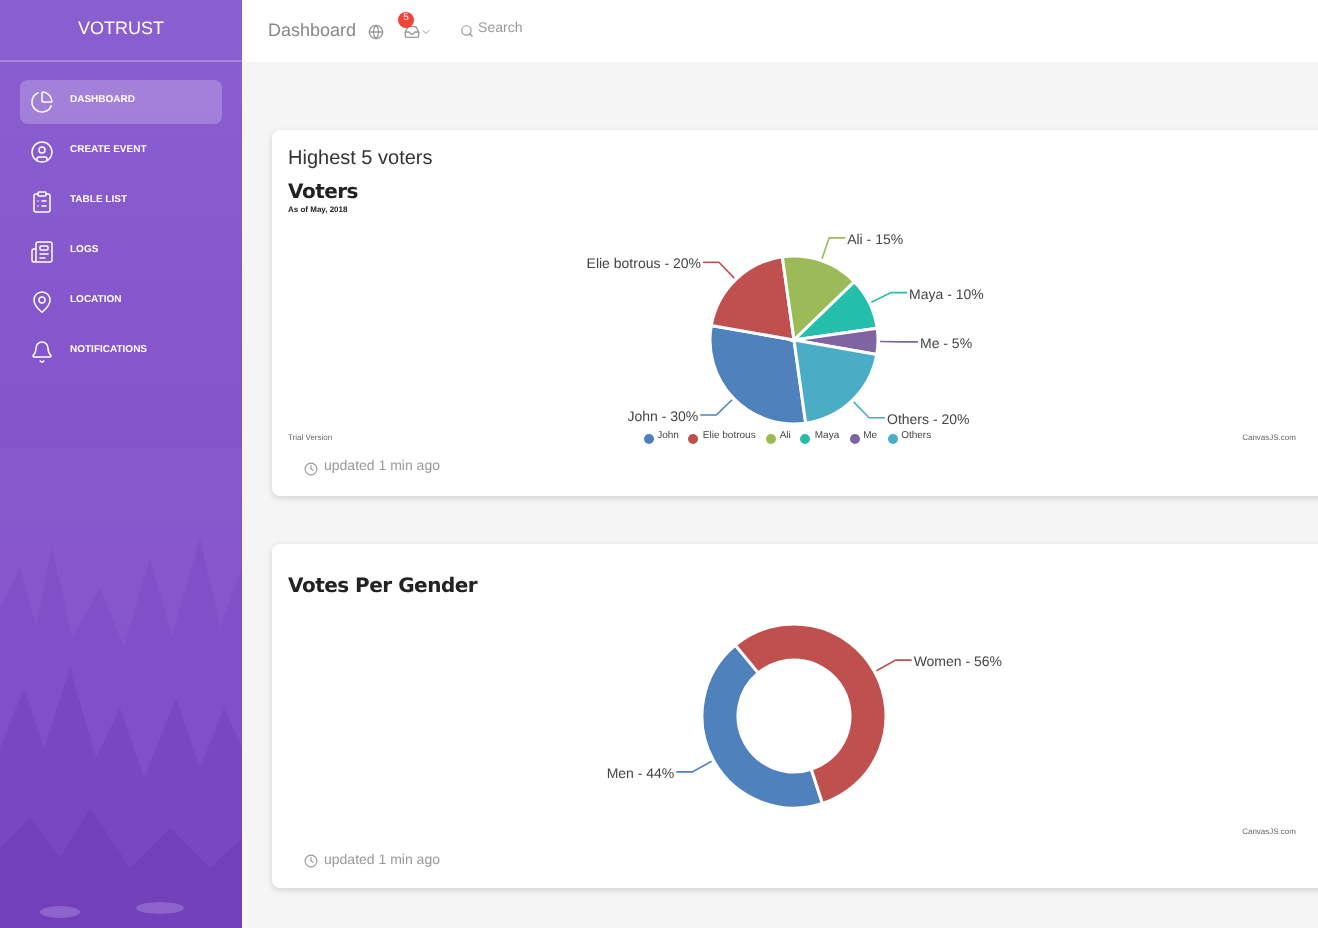 This screenshot has width=1318, height=928. I want to click on map-pin-icon, so click(42, 302).